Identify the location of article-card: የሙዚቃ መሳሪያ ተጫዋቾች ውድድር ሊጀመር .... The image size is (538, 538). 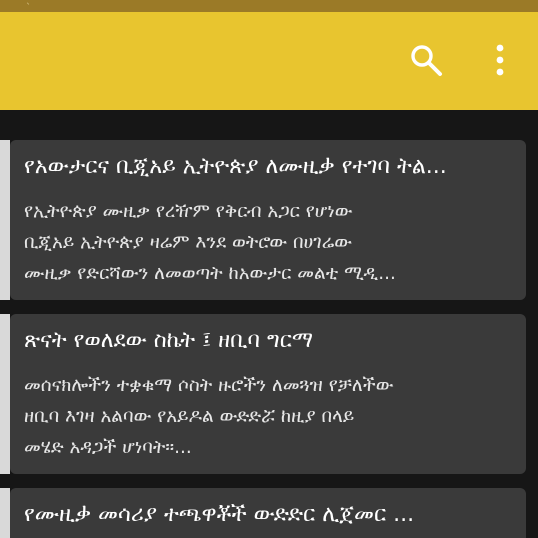
(263, 513).